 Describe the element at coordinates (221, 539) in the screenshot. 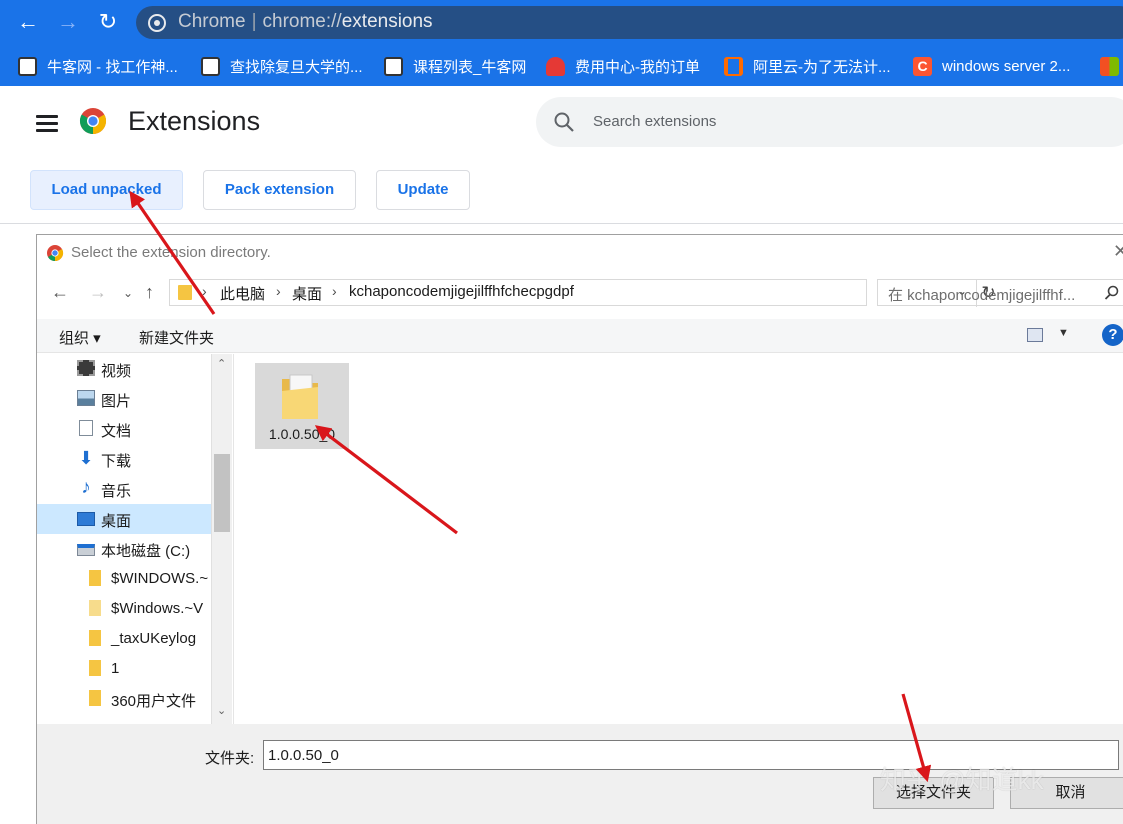

I see `nav-scrollbar: ⌃ ⌄` at that location.